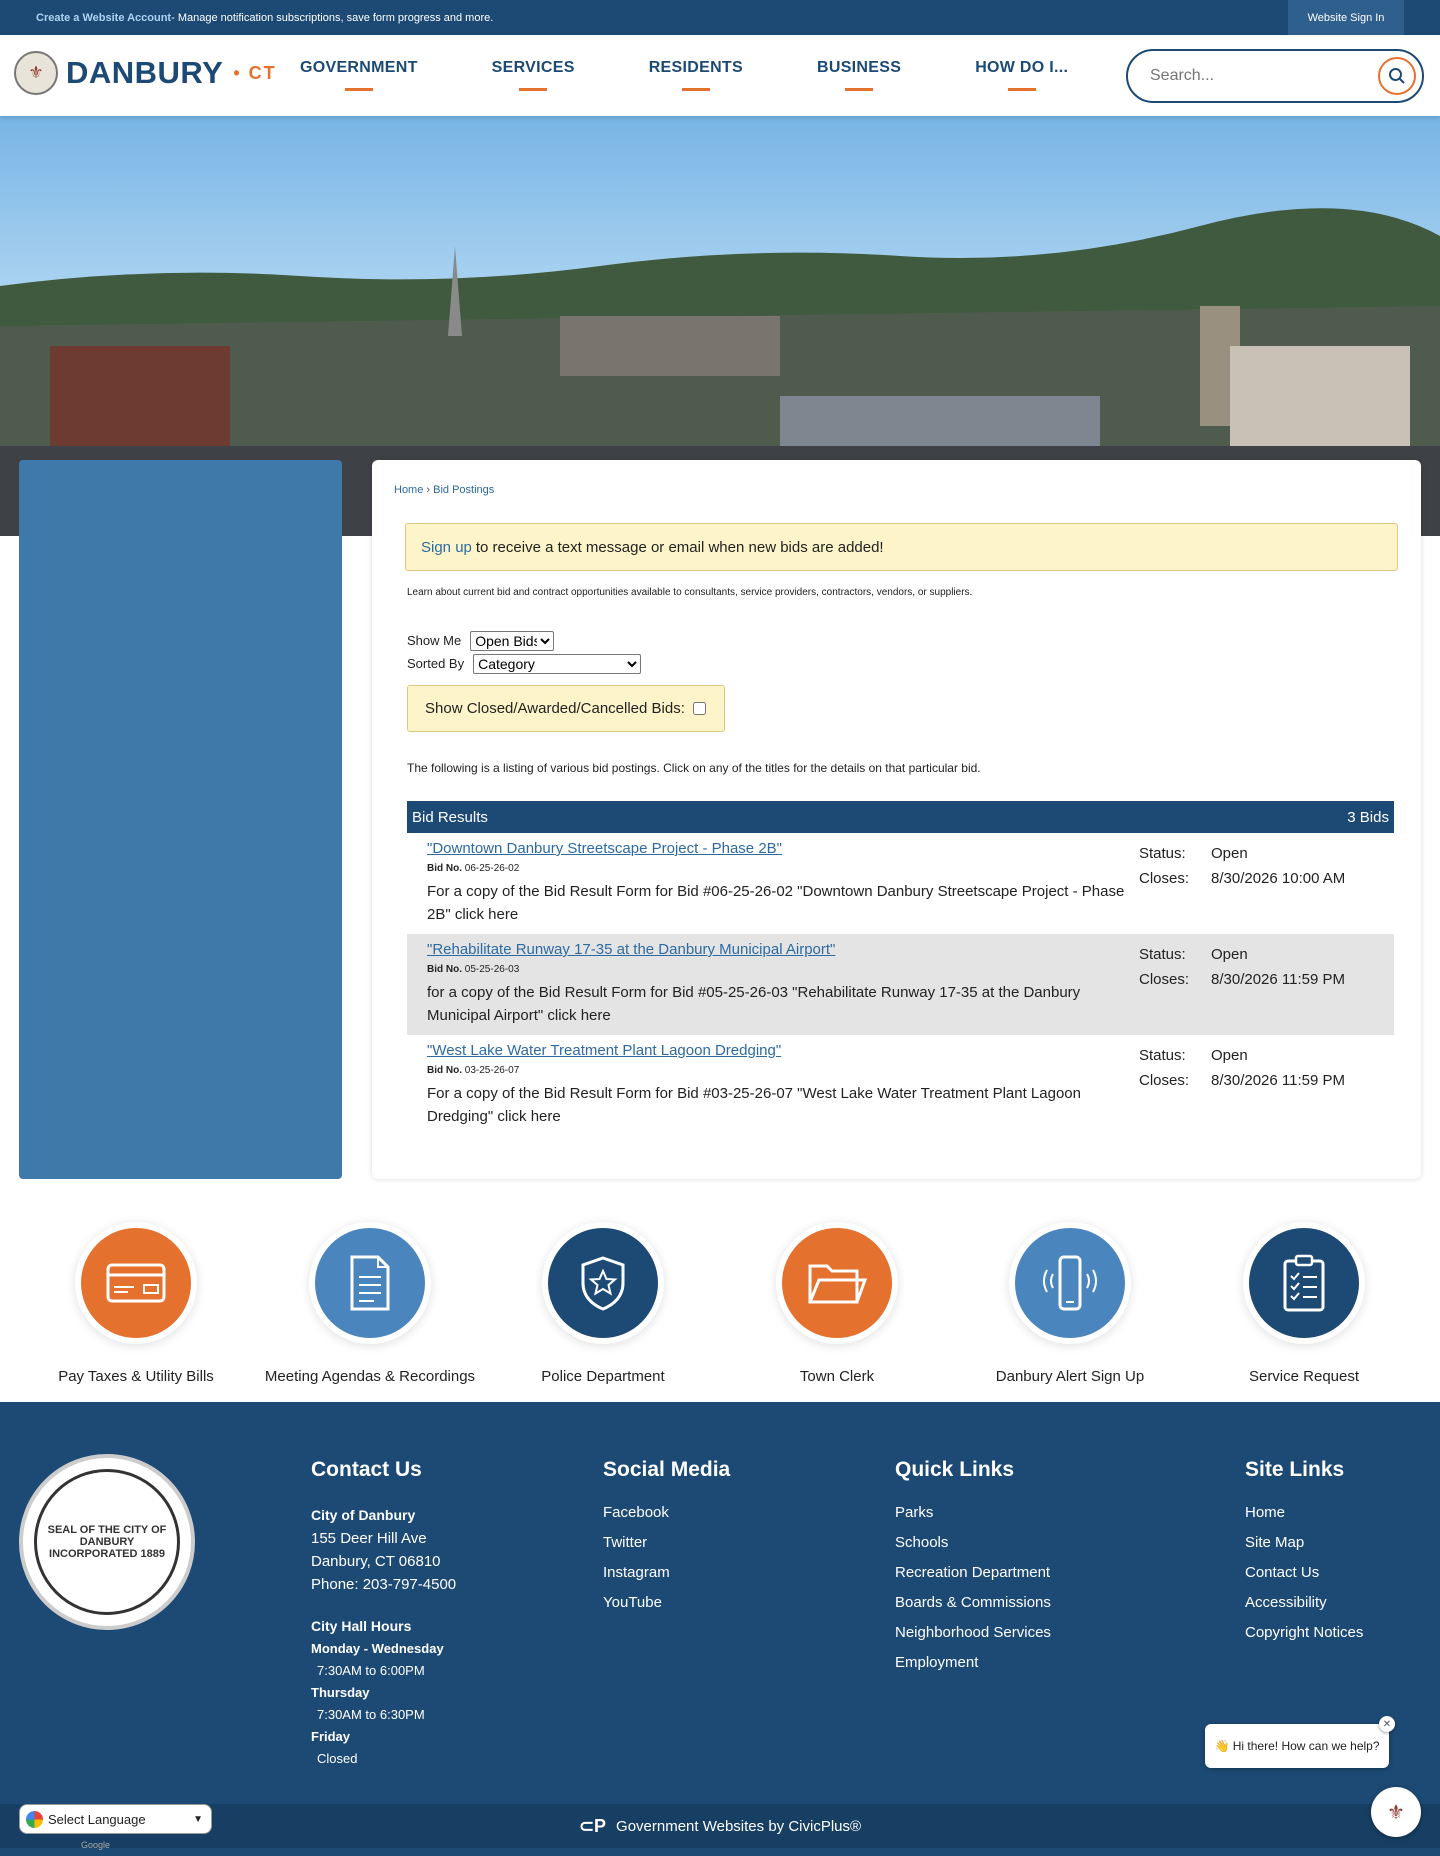 The image size is (1440, 1856). Describe the element at coordinates (384, 1584) in the screenshot. I see `contact-phone: Phone: 203-797-4500` at that location.